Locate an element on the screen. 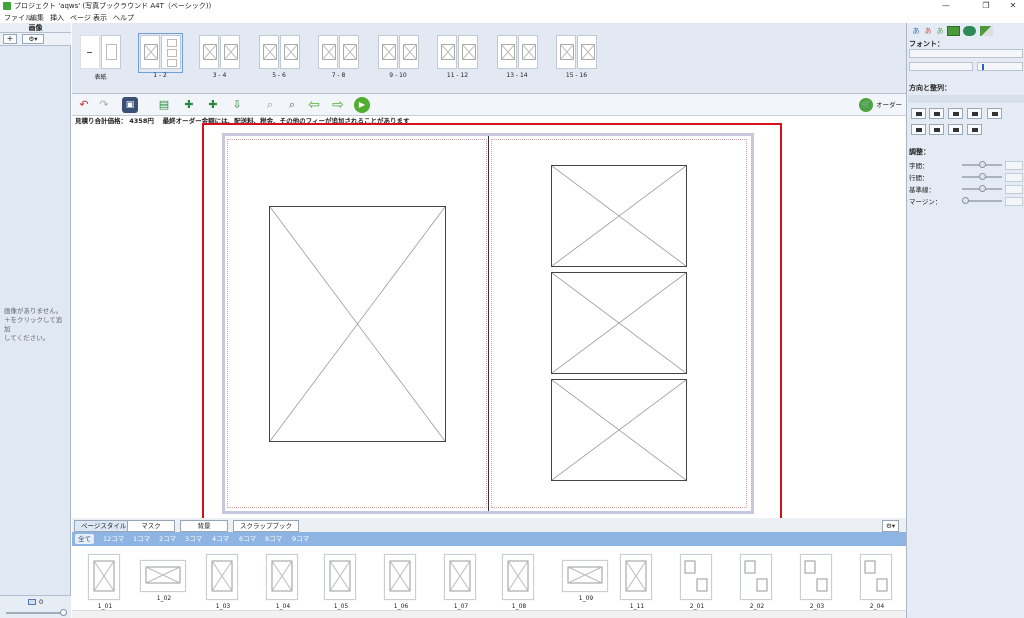 The image size is (1024, 618). order-button: 🛒 オーダー is located at coordinates (880, 105).